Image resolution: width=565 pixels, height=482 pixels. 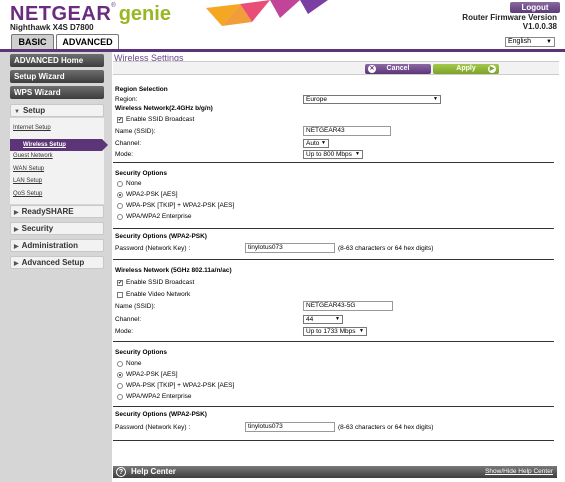 What do you see at coordinates (120, 120) in the screenshot?
I see `ssid-broadcast-24-checkbox: ✔` at bounding box center [120, 120].